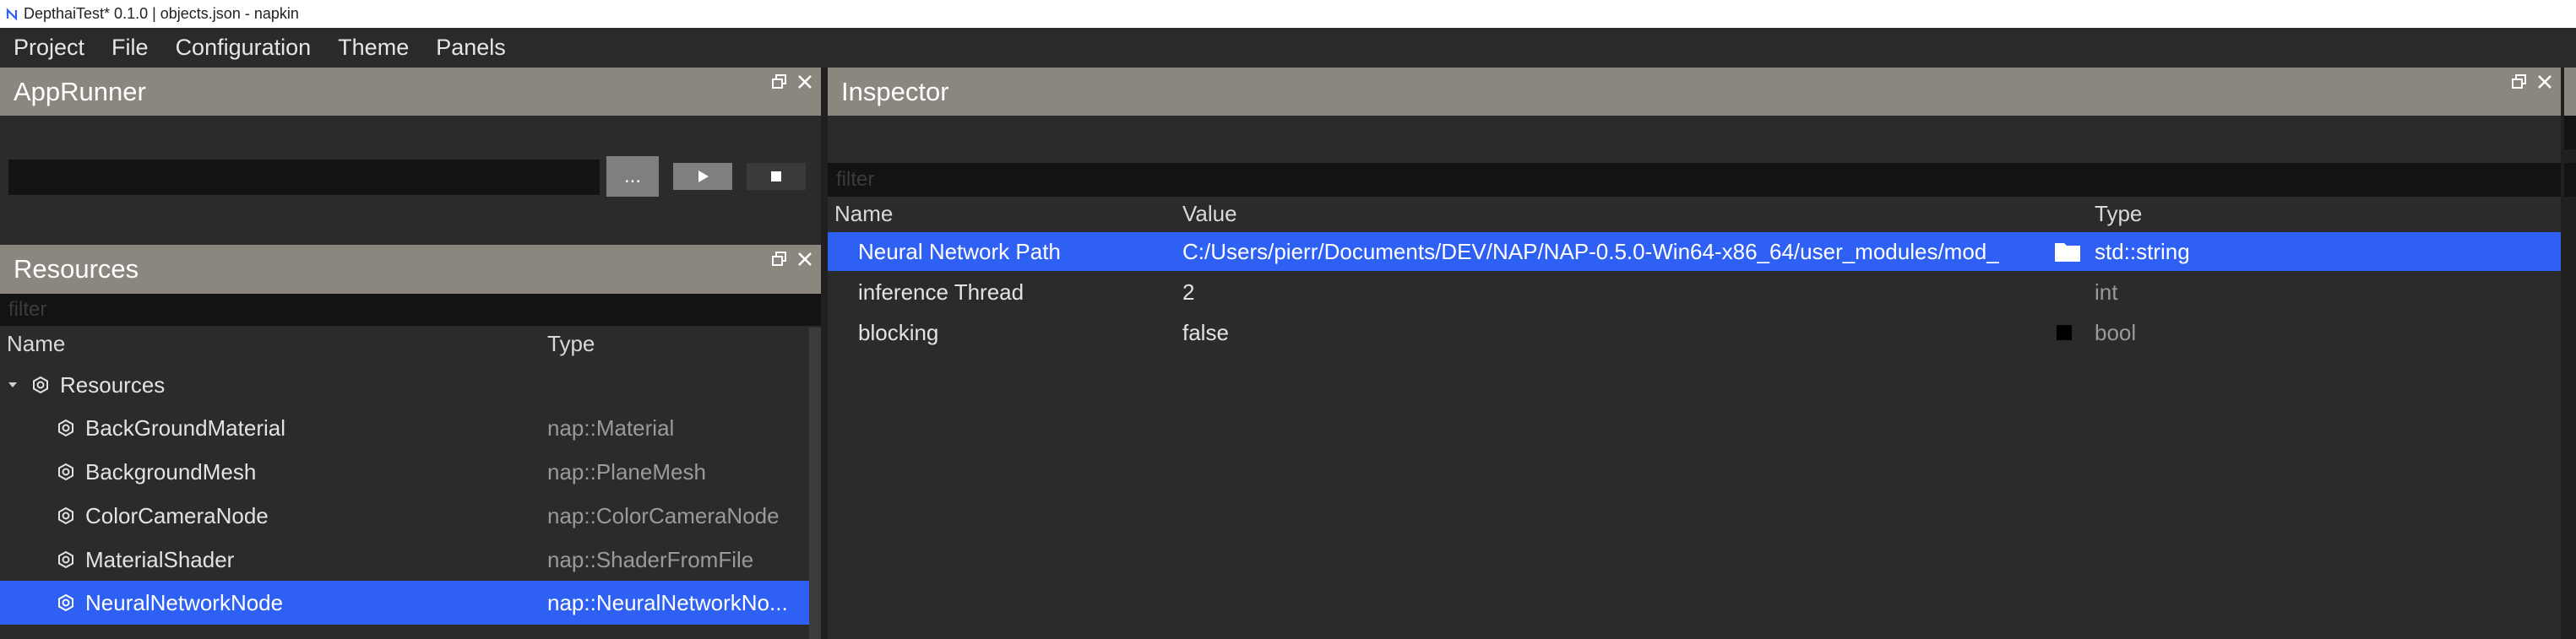  Describe the element at coordinates (864, 213) in the screenshot. I see `inspector-col-name: Name` at that location.